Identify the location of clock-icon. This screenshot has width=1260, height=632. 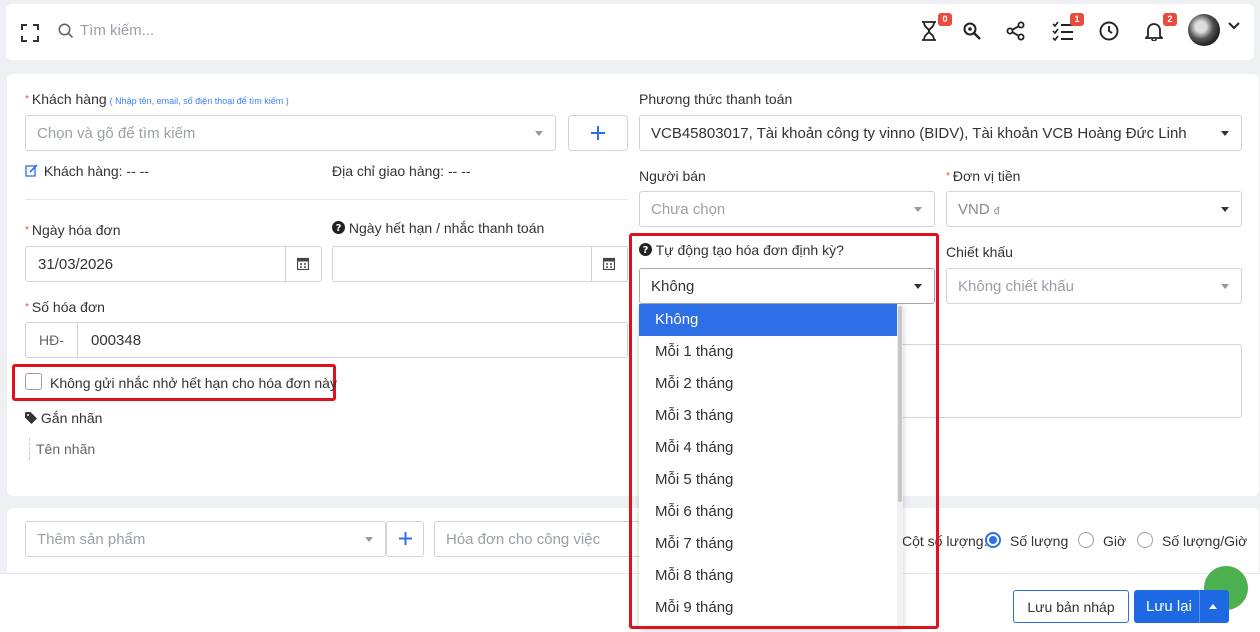
(1110, 32).